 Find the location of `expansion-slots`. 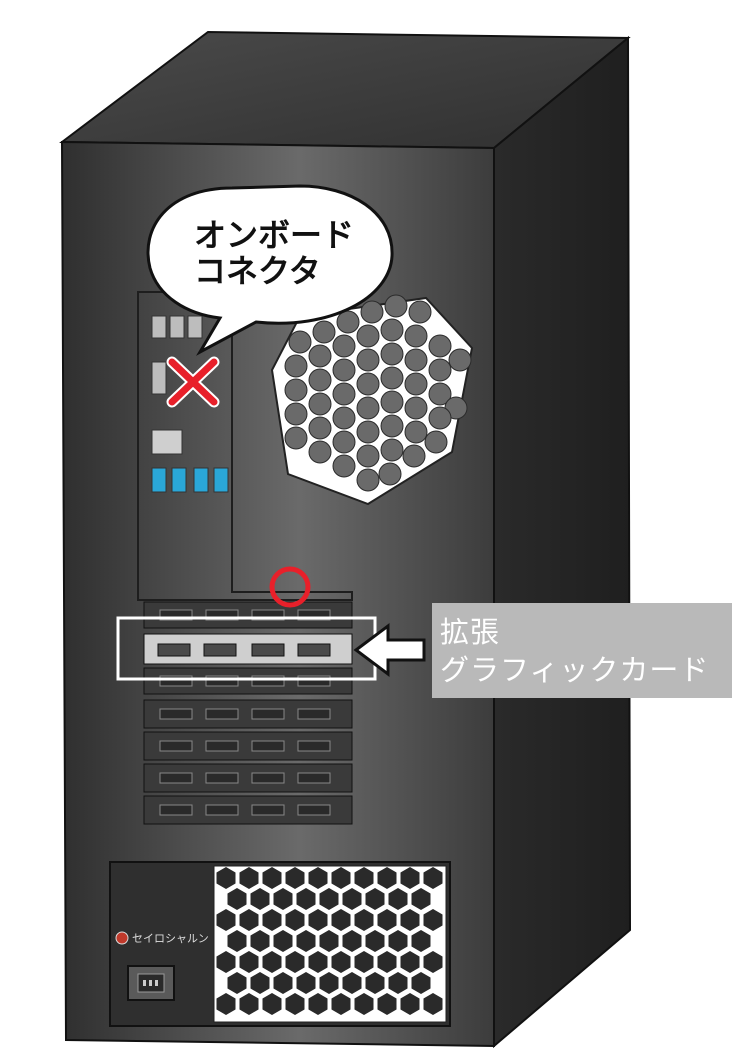

expansion-slots is located at coordinates (248, 713).